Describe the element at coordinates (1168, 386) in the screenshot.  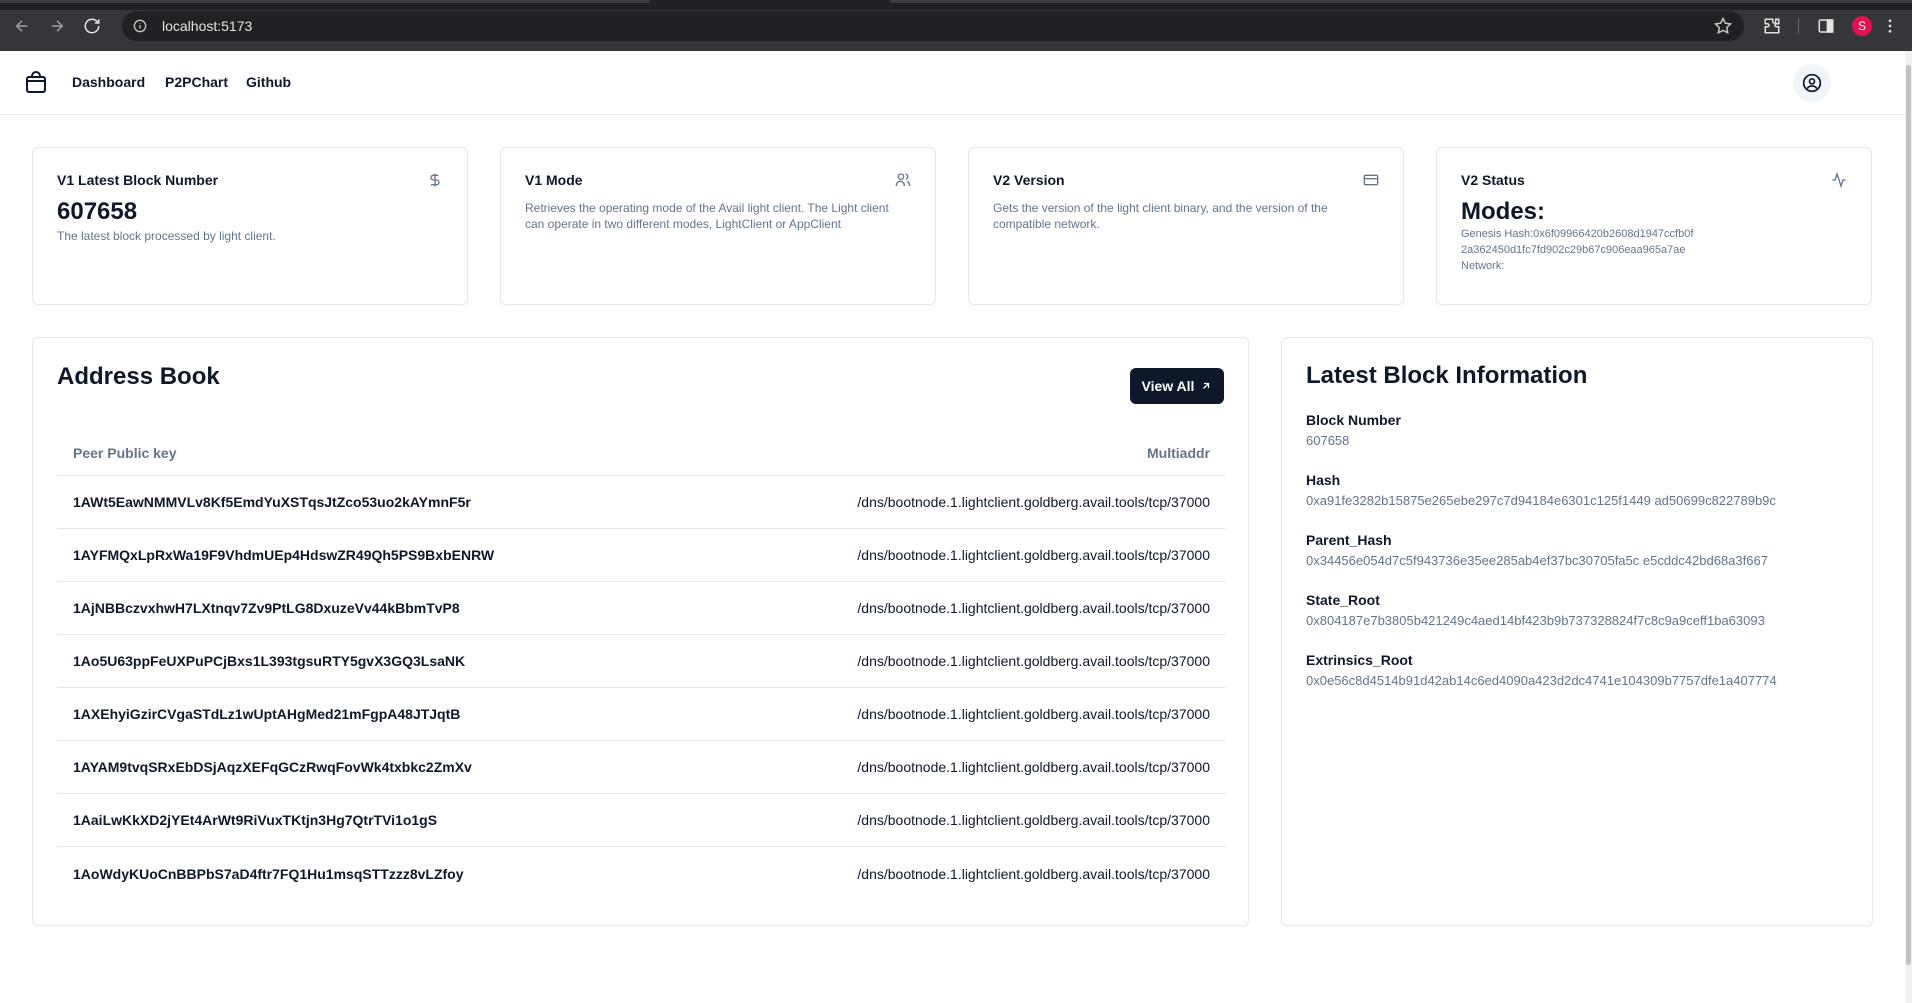
I see `view-all-label: View All` at that location.